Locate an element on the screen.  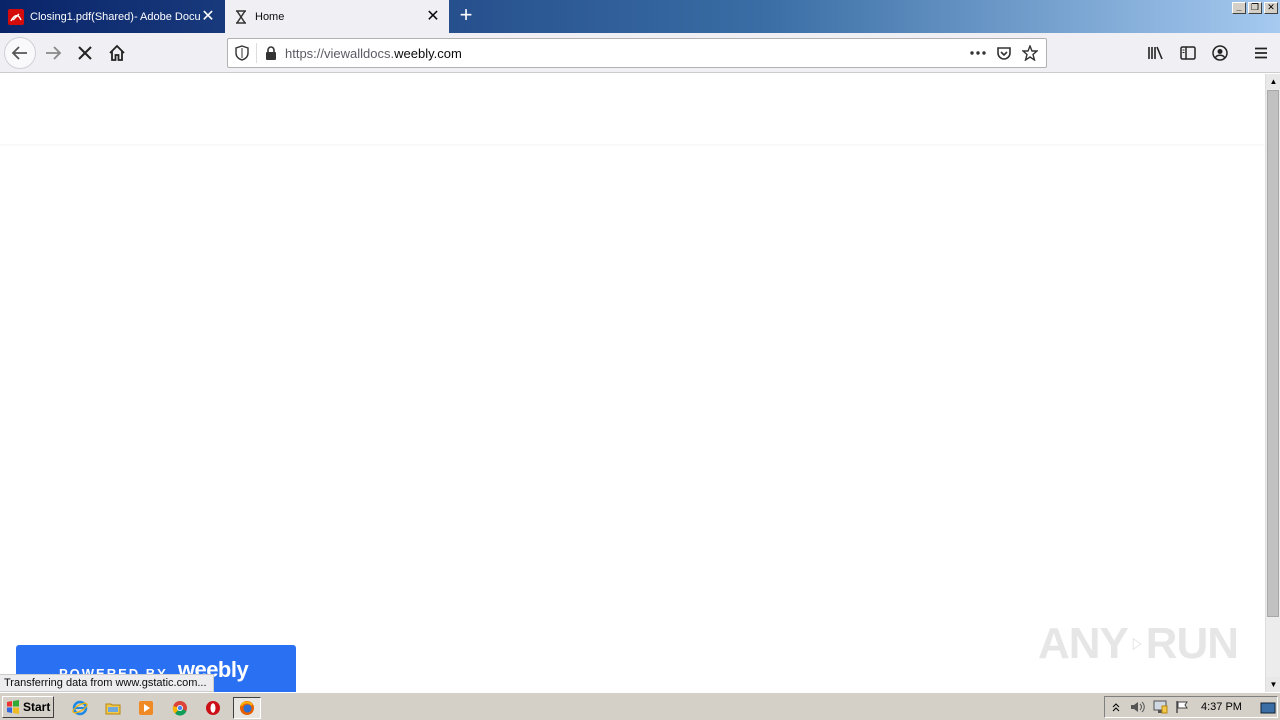
navigation-toolbar: https://viewalldocs.weebly.com is located at coordinates (640, 53).